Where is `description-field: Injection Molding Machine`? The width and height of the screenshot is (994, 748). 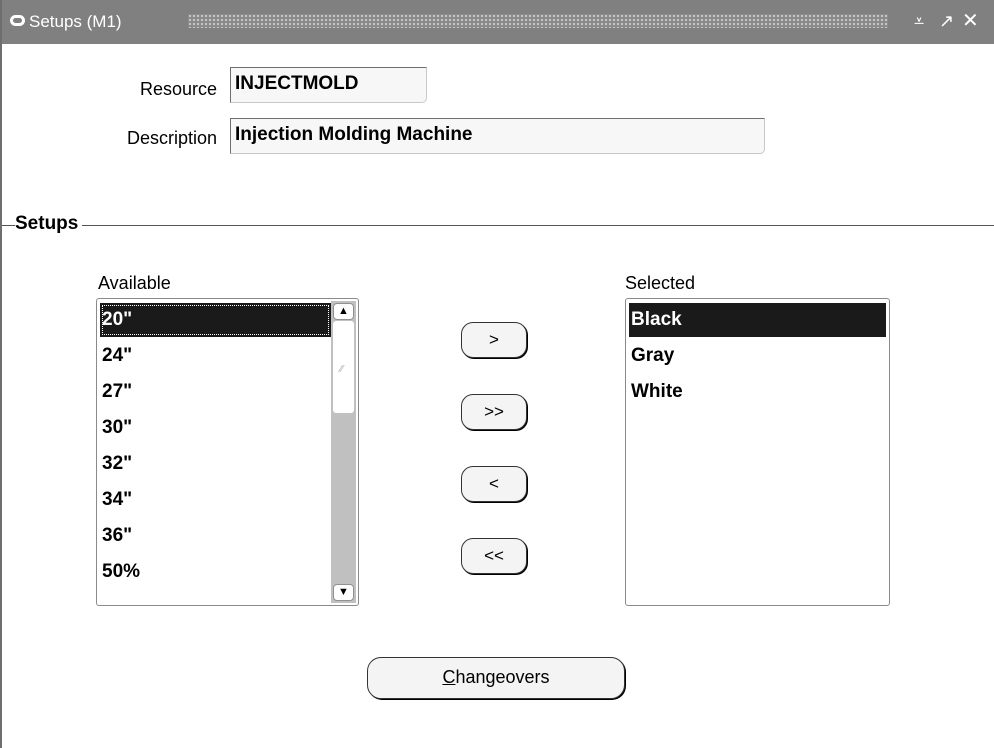 description-field: Injection Molding Machine is located at coordinates (497, 136).